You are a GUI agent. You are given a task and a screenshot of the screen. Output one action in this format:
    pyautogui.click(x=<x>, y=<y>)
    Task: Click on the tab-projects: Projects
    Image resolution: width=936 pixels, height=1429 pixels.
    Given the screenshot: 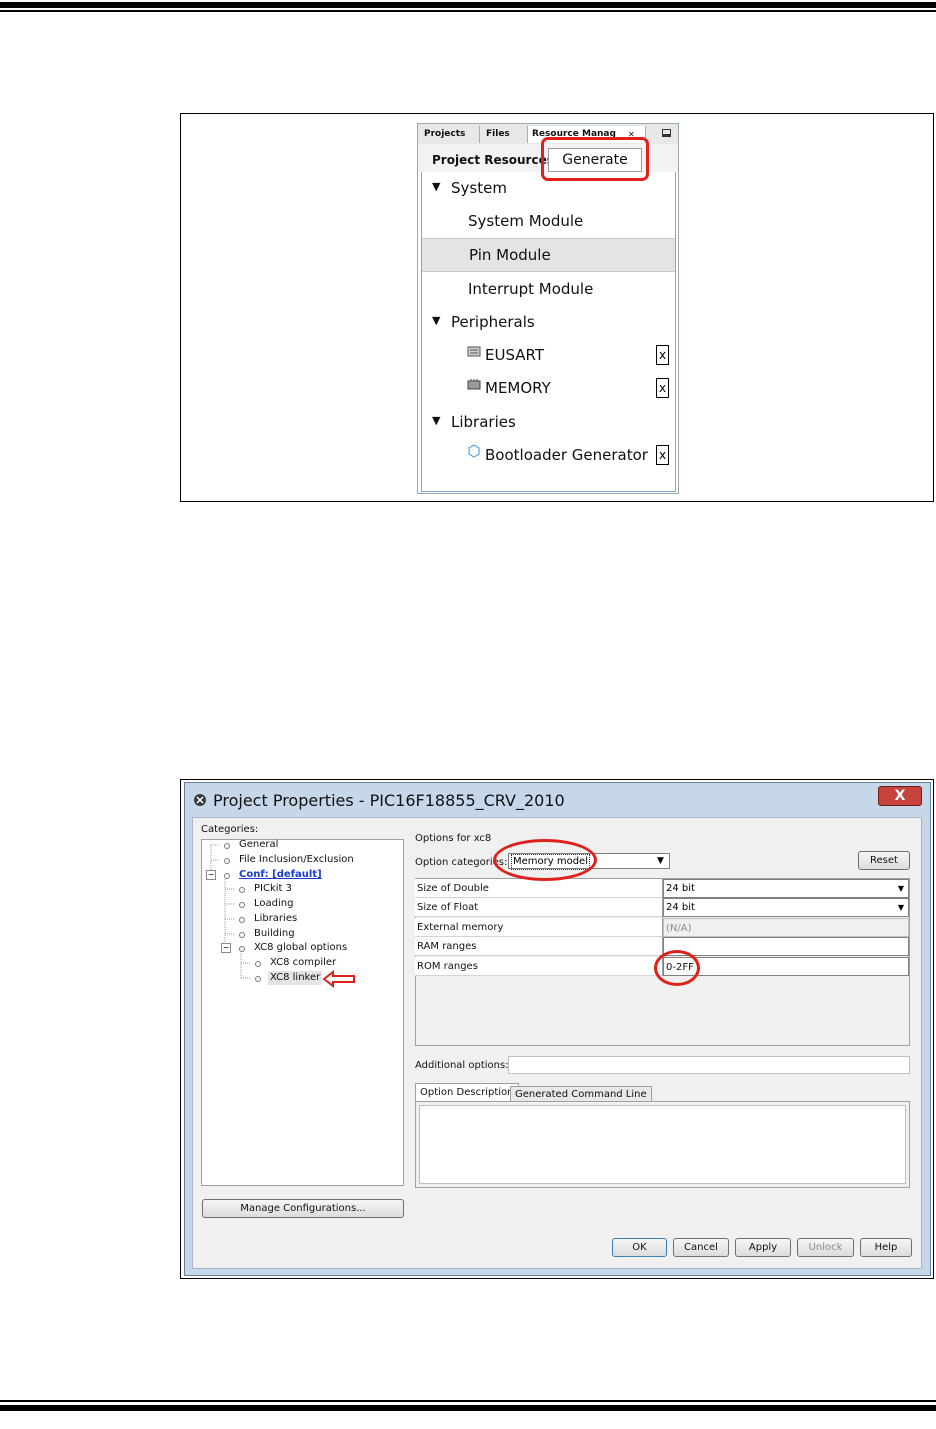 What is the action you would take?
    pyautogui.click(x=450, y=134)
    